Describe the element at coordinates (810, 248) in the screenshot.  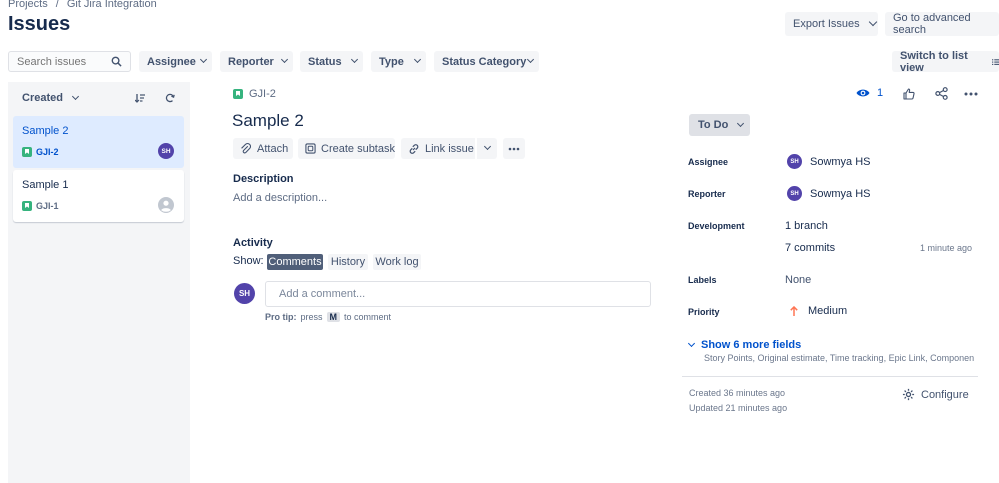
I see `commits-link: 7 commits` at that location.